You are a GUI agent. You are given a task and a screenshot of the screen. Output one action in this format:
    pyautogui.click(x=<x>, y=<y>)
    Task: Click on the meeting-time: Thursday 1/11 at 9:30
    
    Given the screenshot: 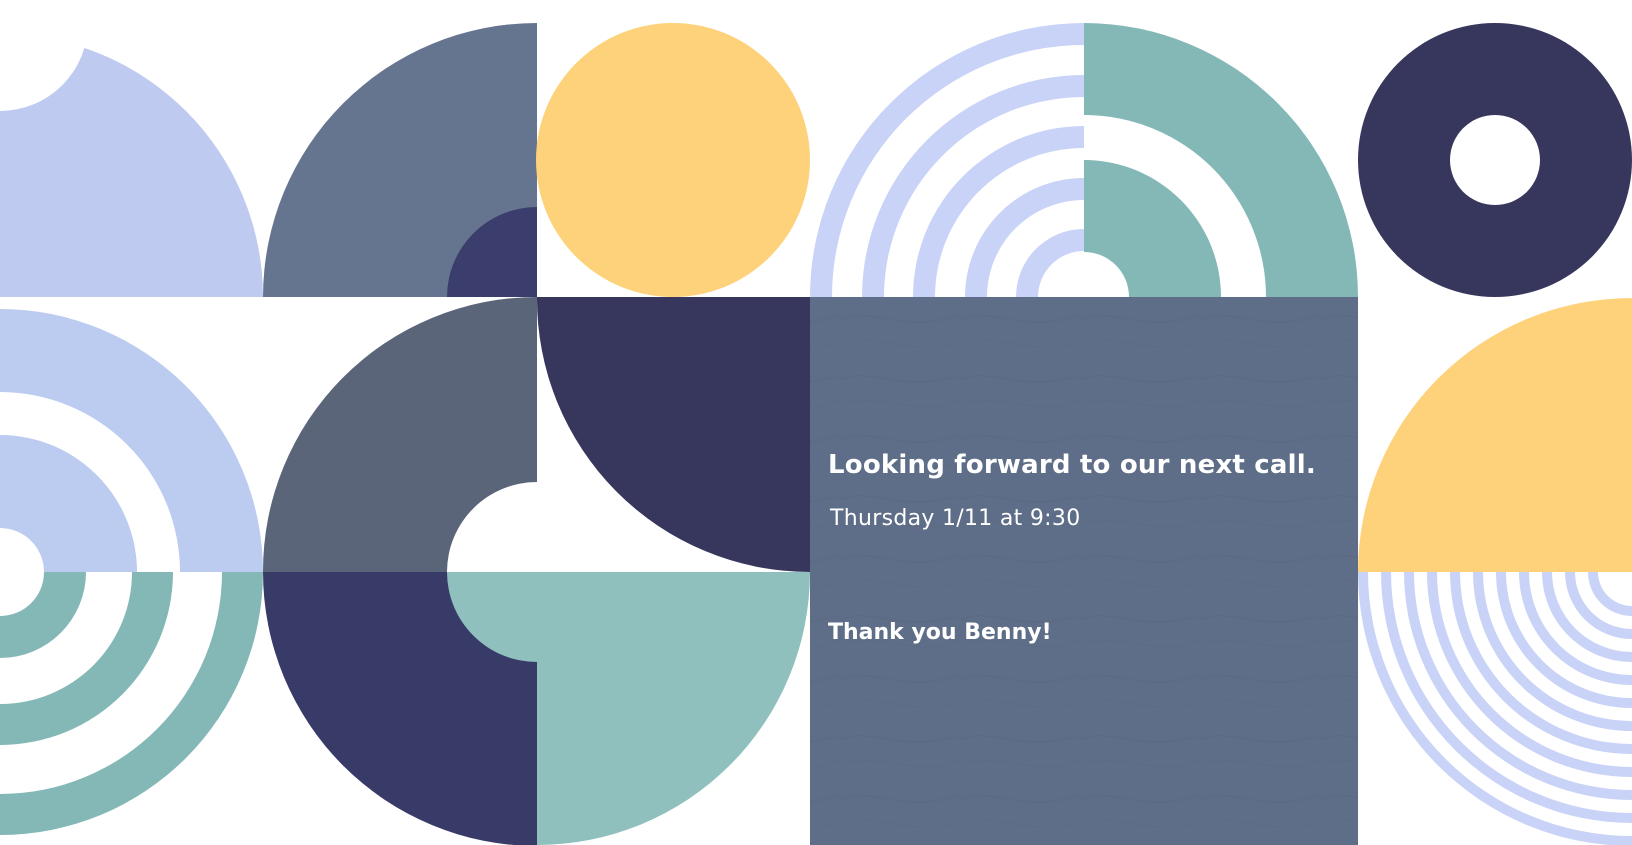 What is the action you would take?
    pyautogui.click(x=955, y=518)
    